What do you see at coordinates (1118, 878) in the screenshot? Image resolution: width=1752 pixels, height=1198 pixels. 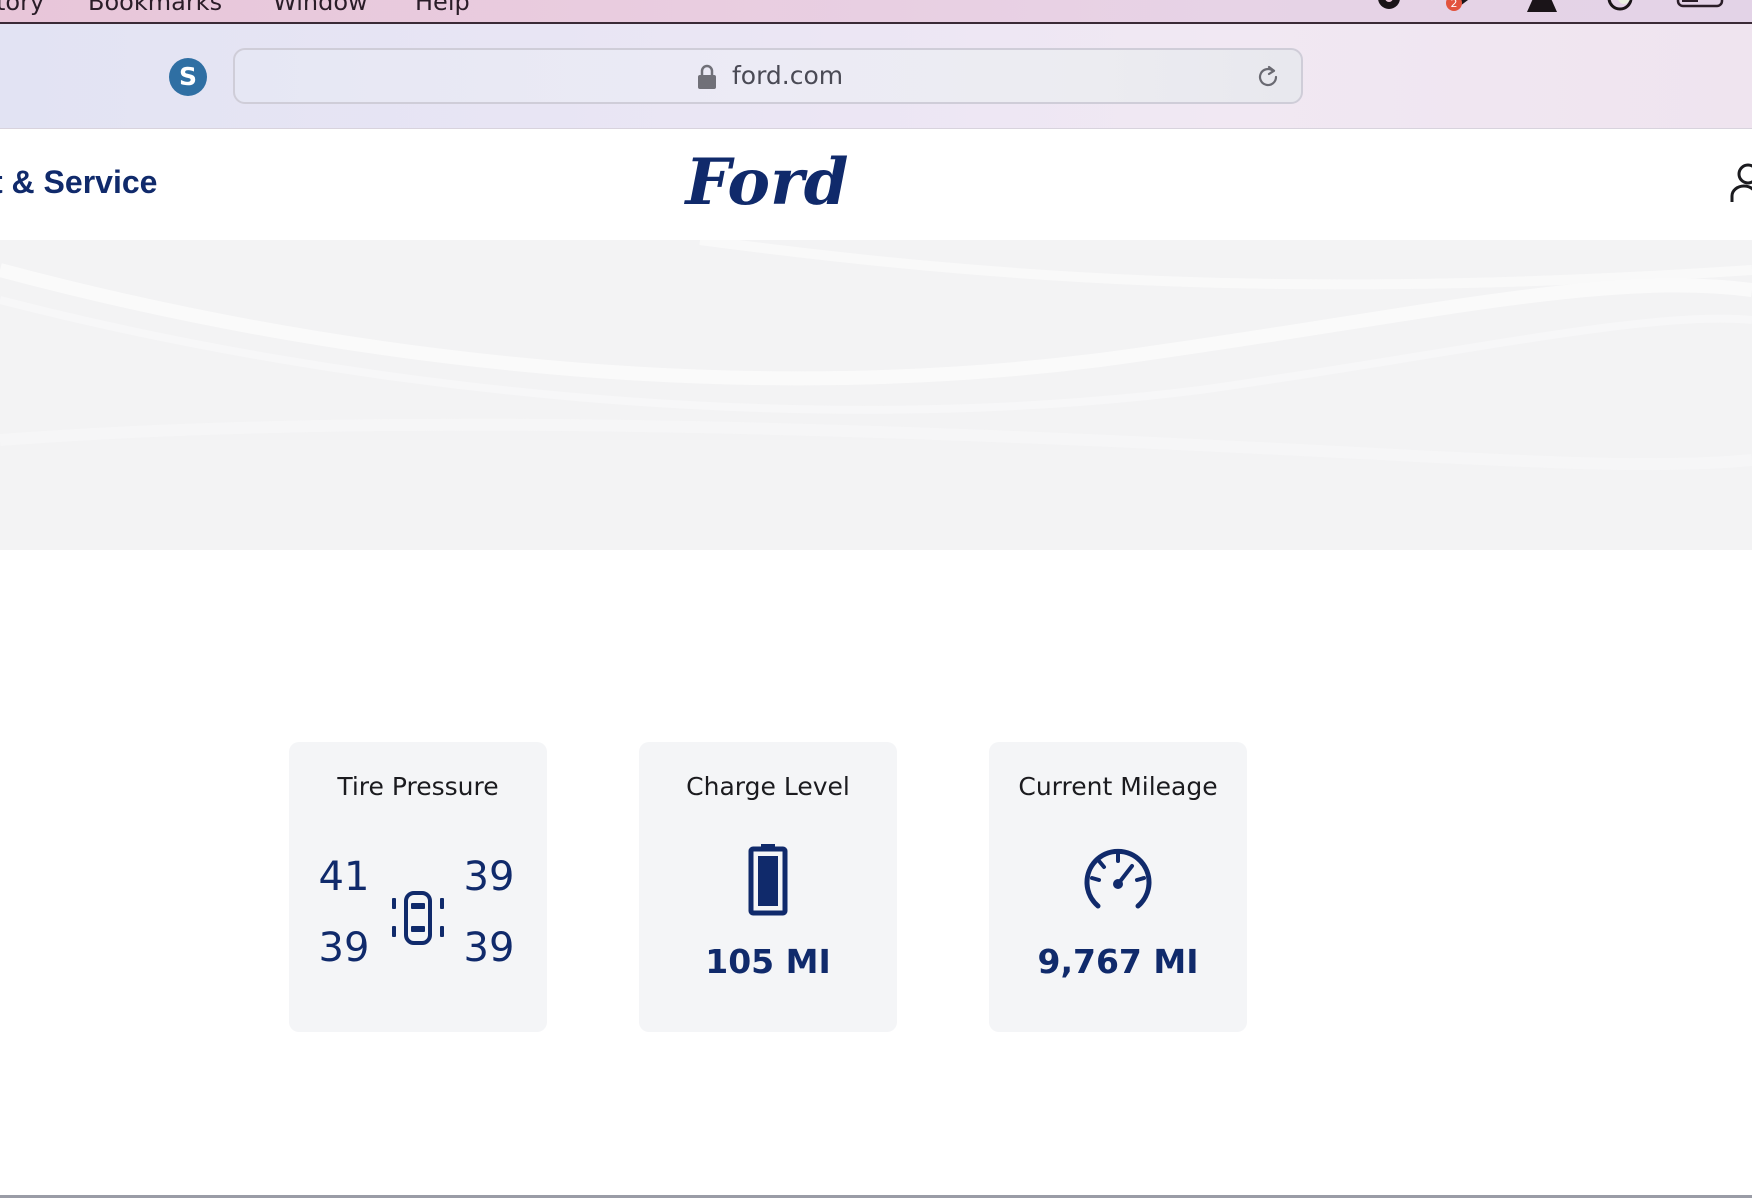 I see `speedometer-icon` at bounding box center [1118, 878].